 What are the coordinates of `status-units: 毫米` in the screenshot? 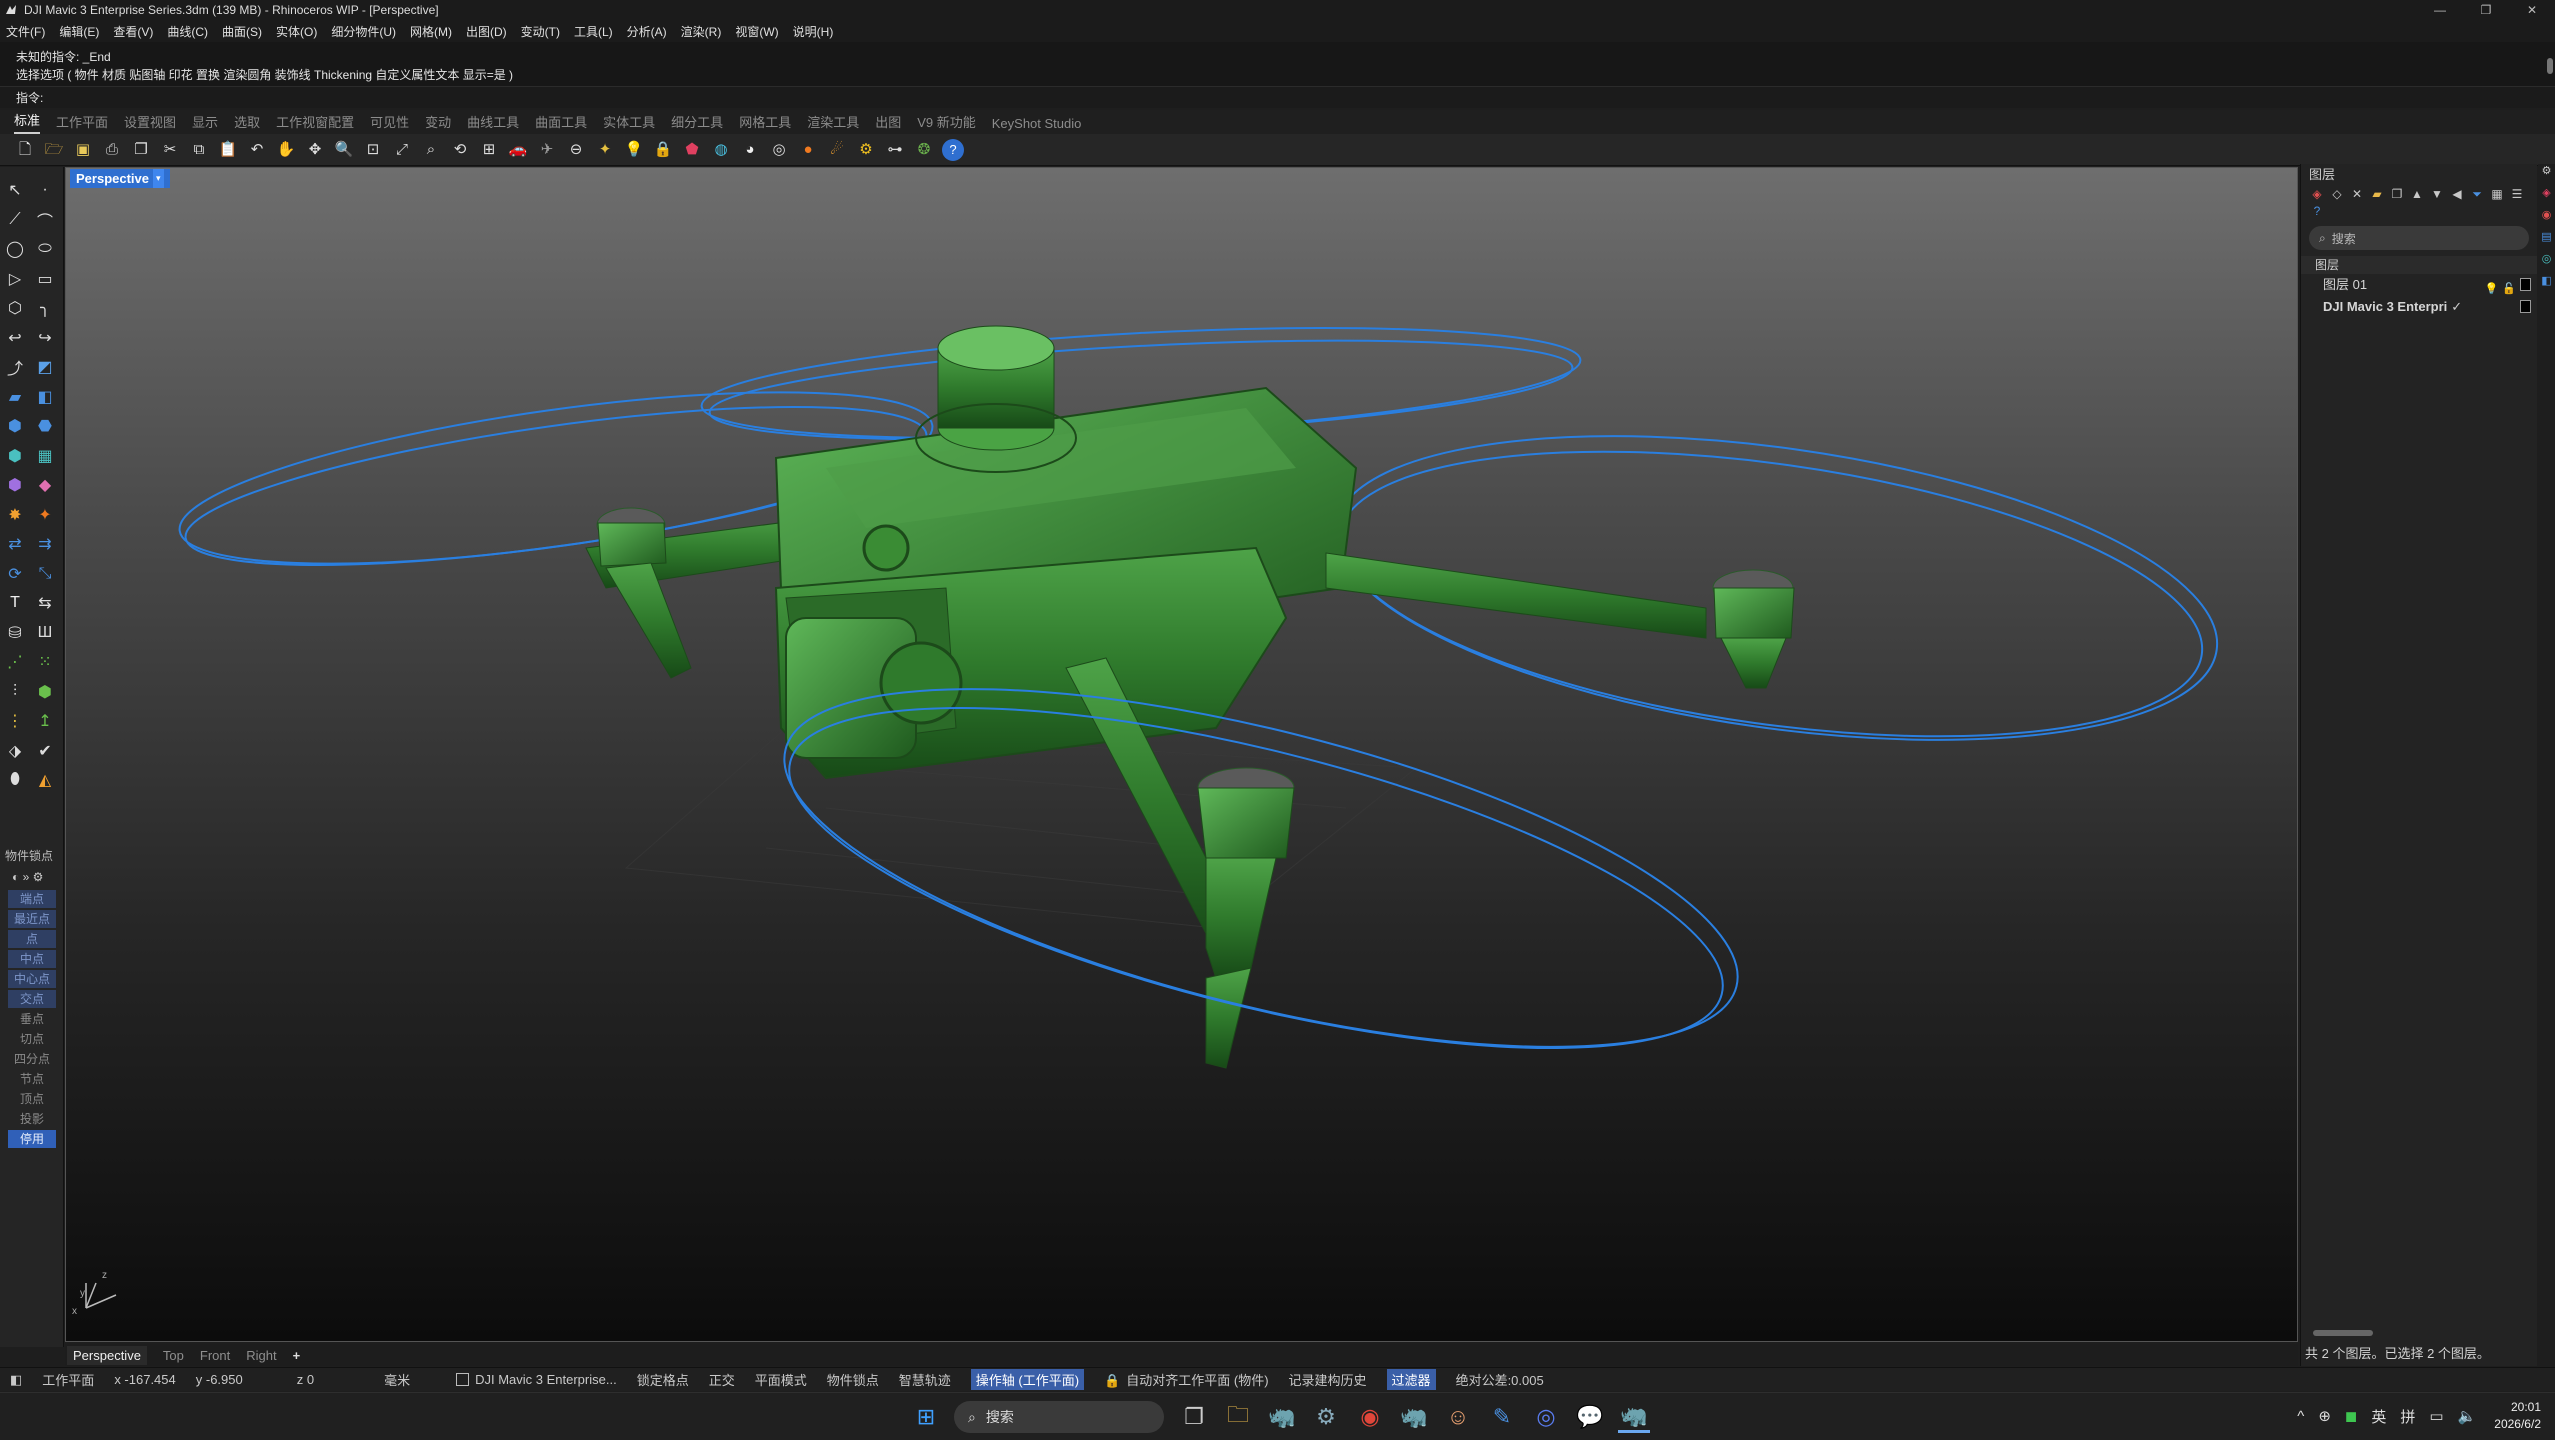 It's located at (397, 1379).